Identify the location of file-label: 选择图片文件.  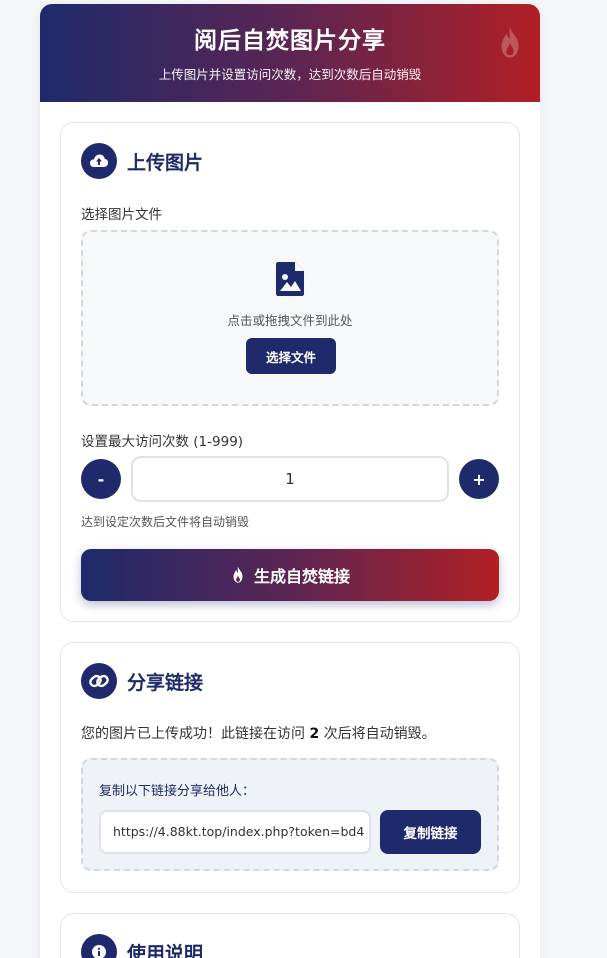
(121, 215).